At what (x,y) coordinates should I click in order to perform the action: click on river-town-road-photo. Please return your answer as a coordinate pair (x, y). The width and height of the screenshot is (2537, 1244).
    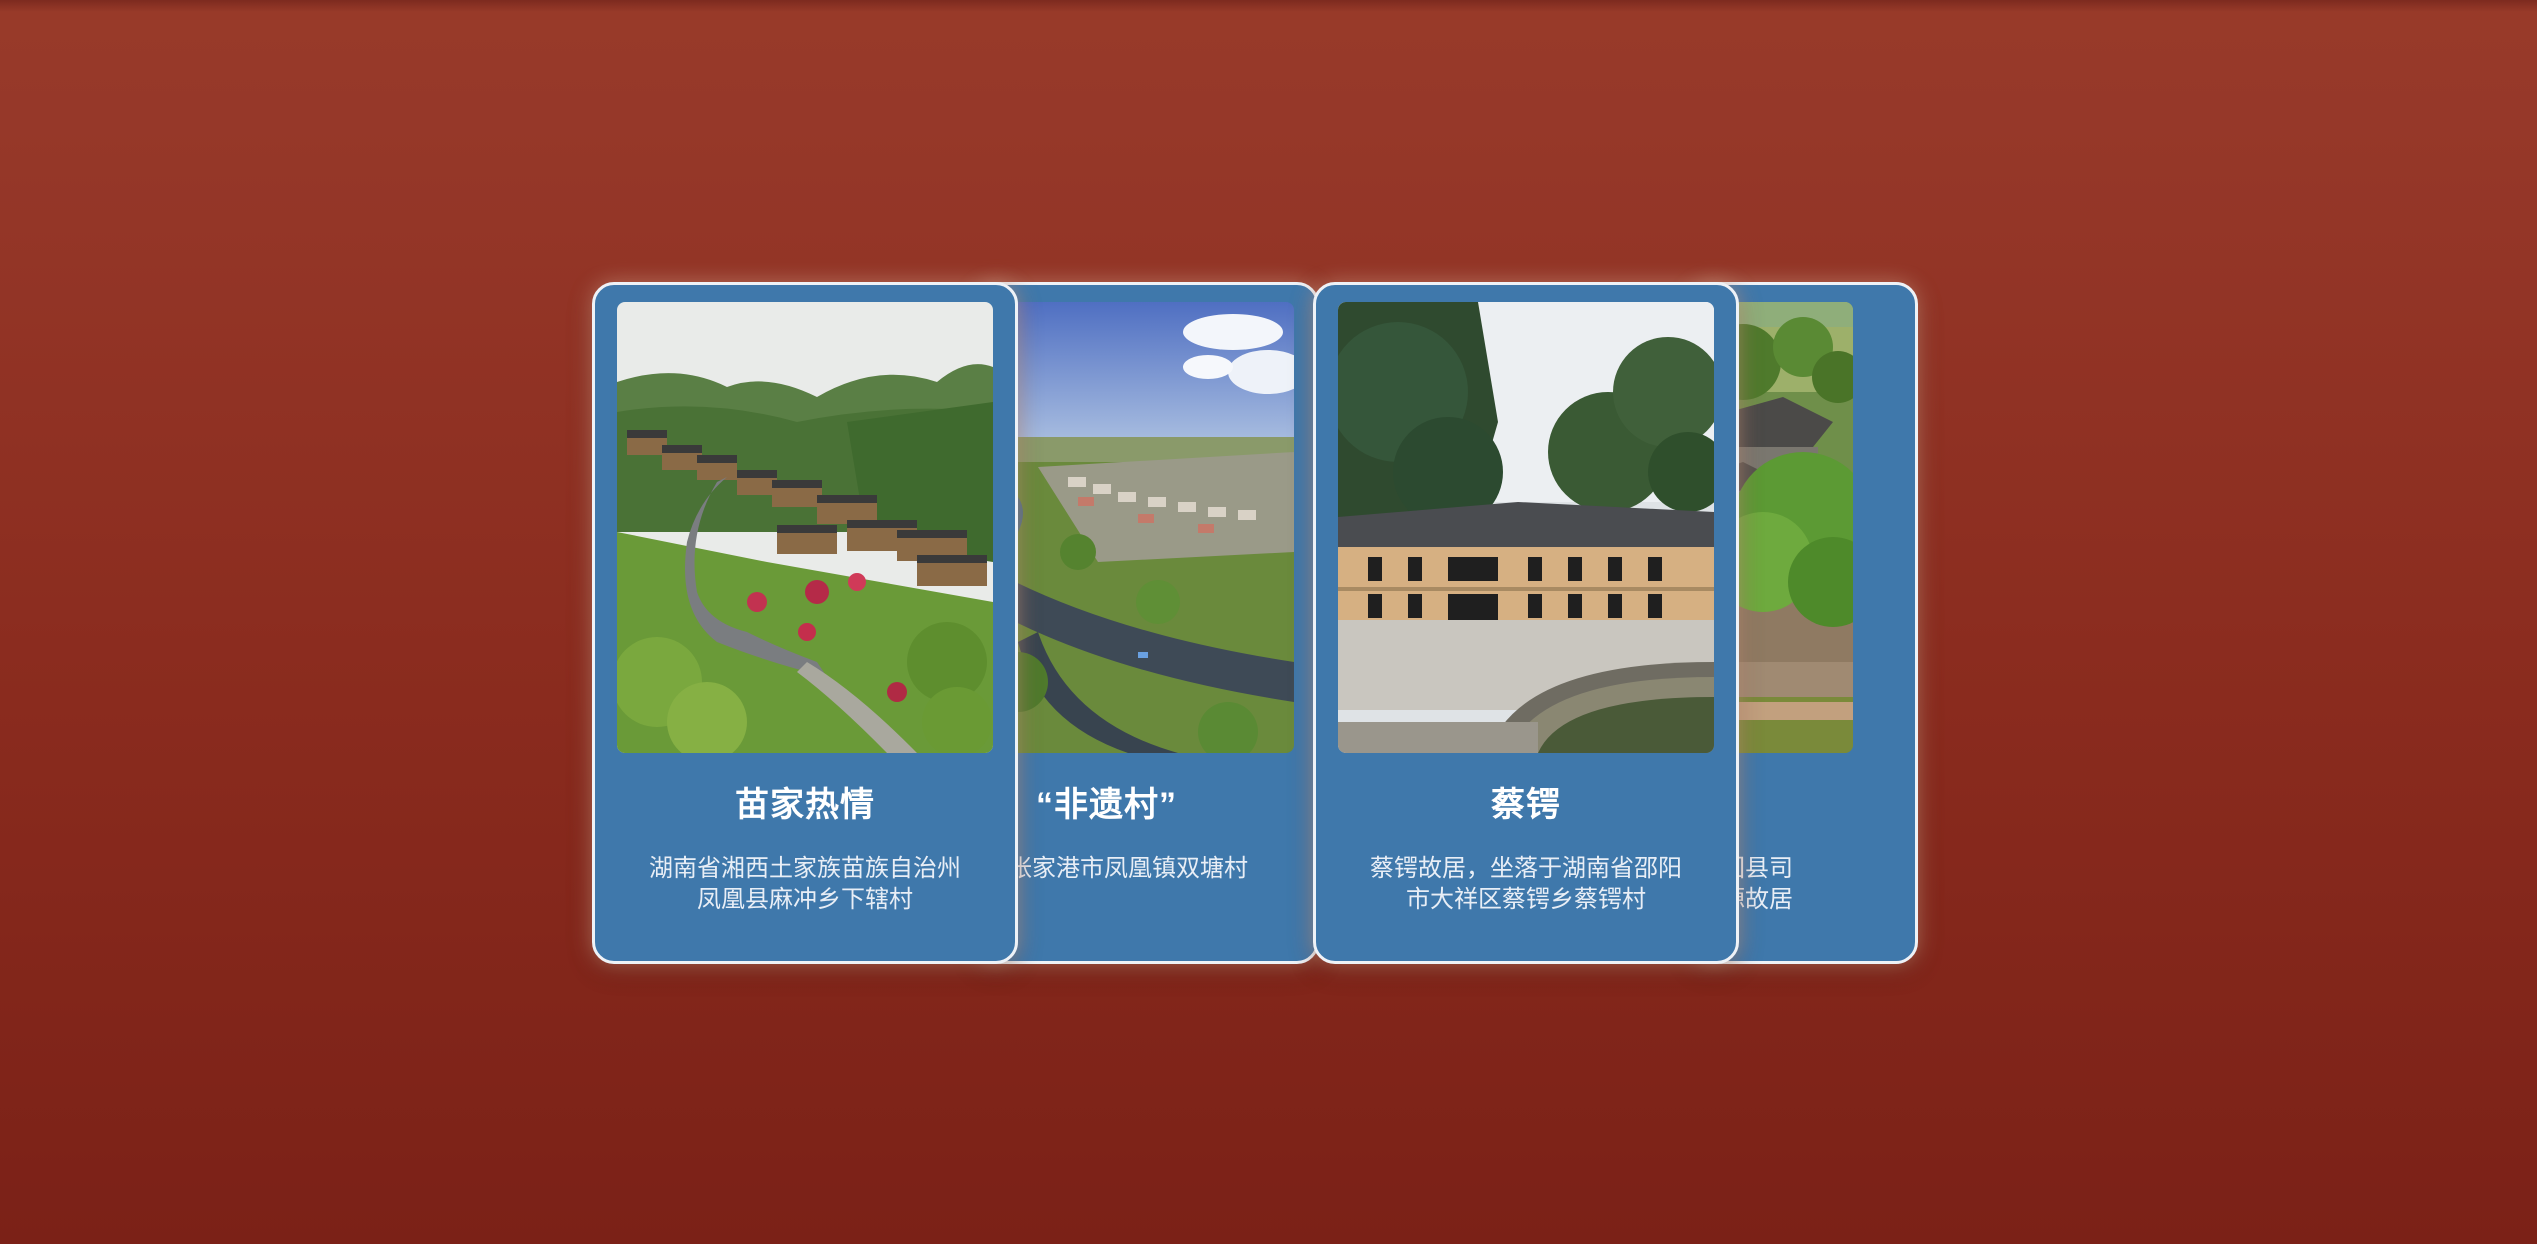
    Looking at the image, I should click on (1136, 527).